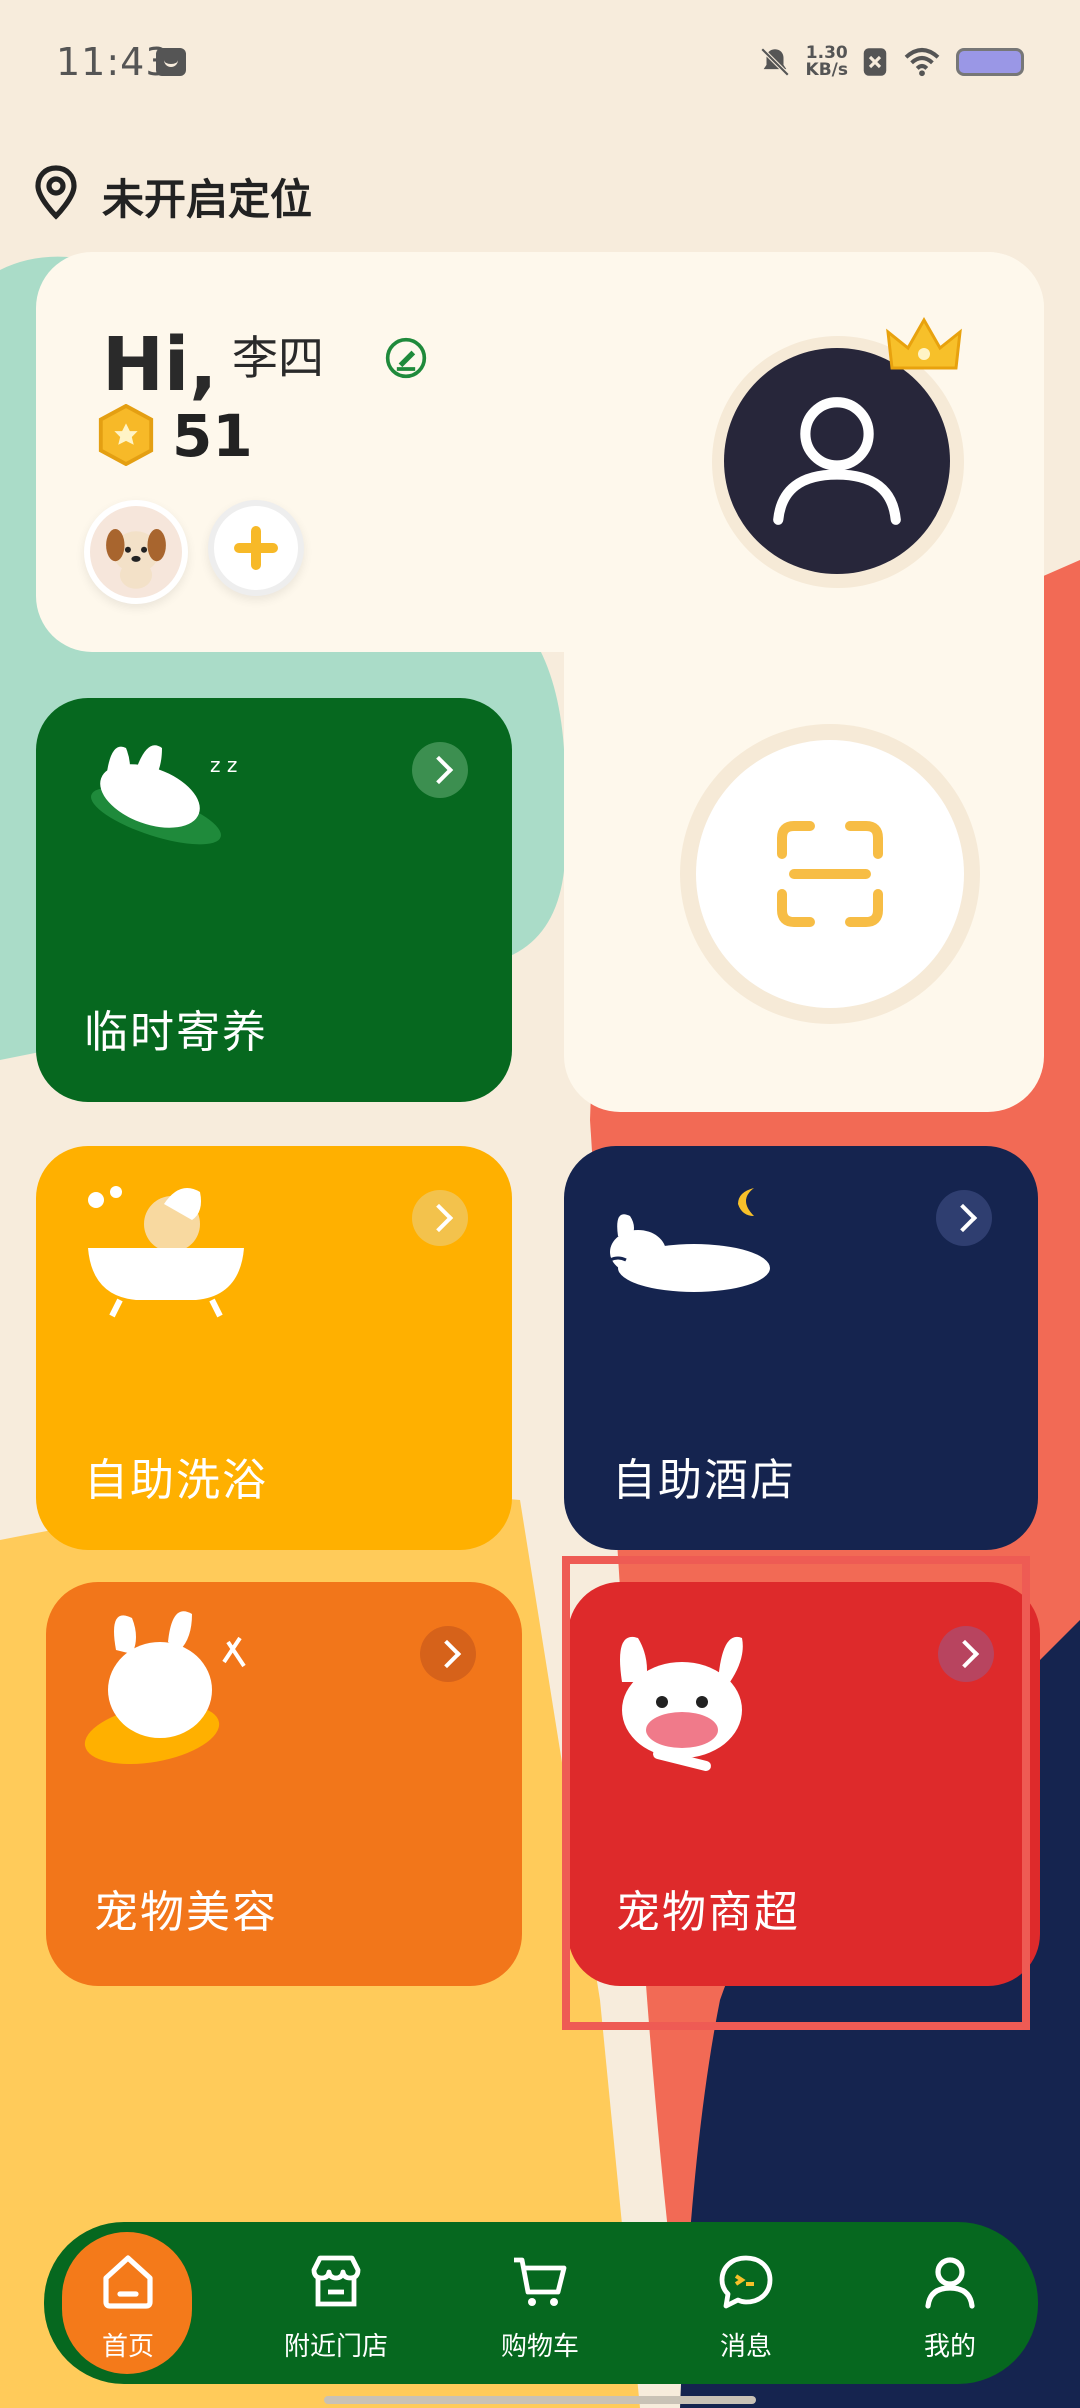 Image resolution: width=1080 pixels, height=2408 pixels. What do you see at coordinates (950, 2283) in the screenshot?
I see `profile-icon` at bounding box center [950, 2283].